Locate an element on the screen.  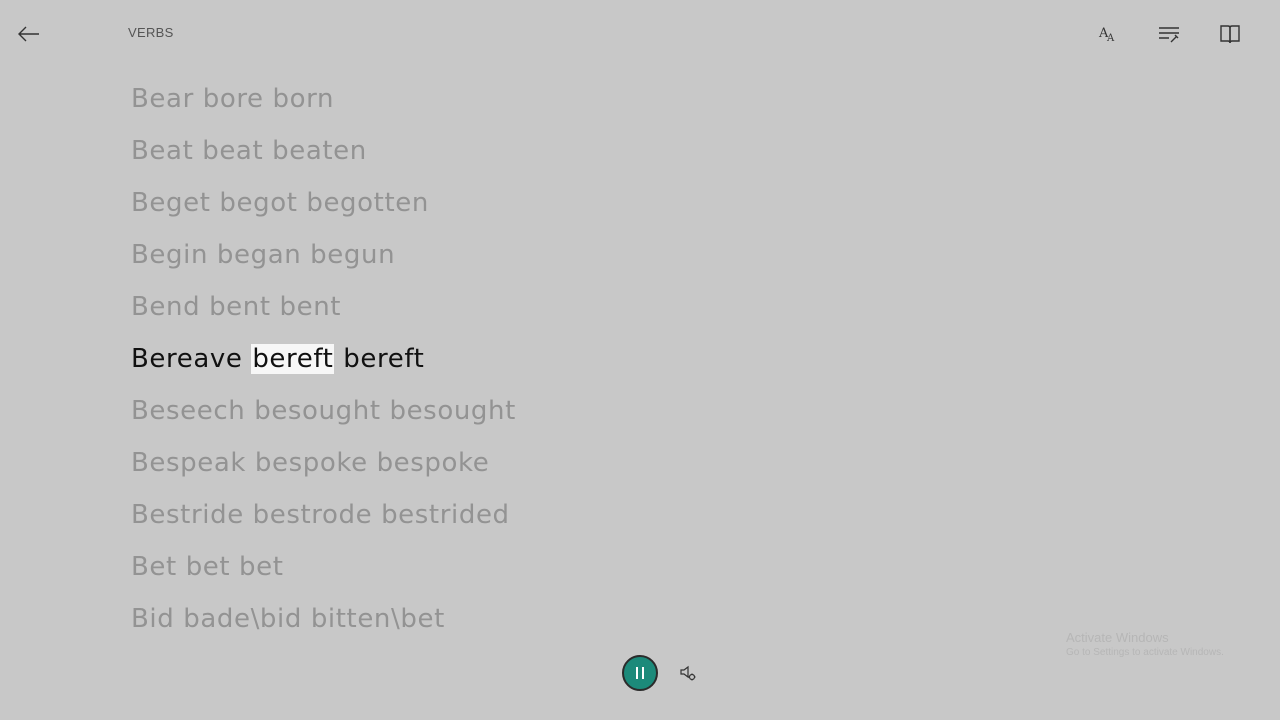
line-text: Bear bore born is located at coordinates (233, 99).